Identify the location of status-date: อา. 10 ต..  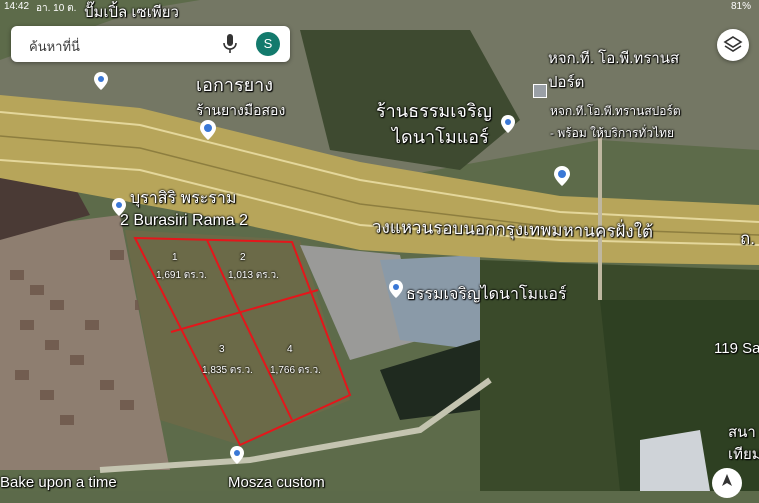
(56, 8).